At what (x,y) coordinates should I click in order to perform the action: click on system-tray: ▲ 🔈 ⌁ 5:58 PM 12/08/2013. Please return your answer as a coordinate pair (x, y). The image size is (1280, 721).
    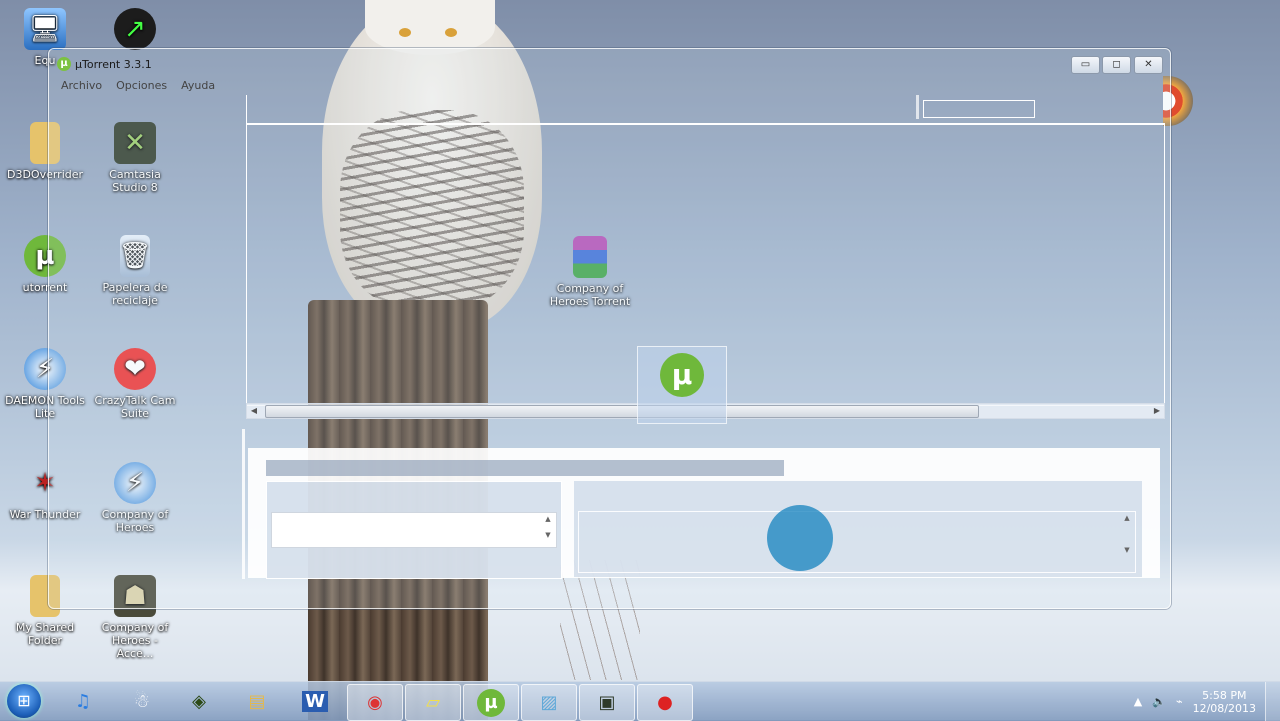
    Looking at the image, I should click on (1207, 701).